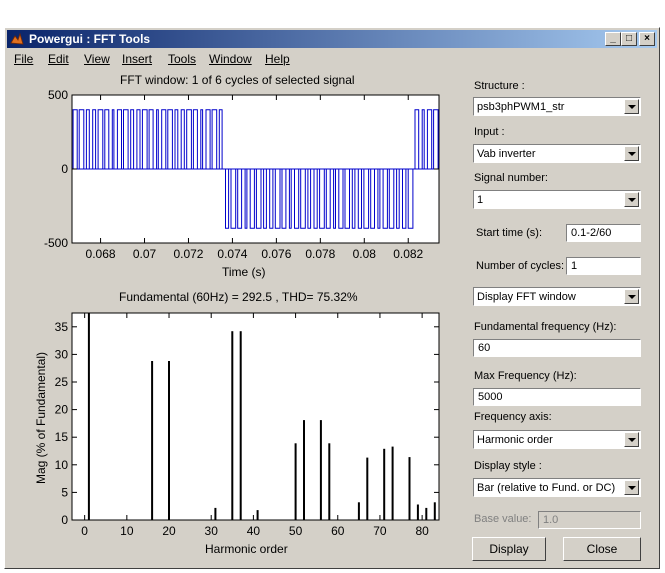 This screenshot has height=573, width=665. Describe the element at coordinates (244, 272) in the screenshot. I see `top-plot-xlabel: Time (s)` at that location.